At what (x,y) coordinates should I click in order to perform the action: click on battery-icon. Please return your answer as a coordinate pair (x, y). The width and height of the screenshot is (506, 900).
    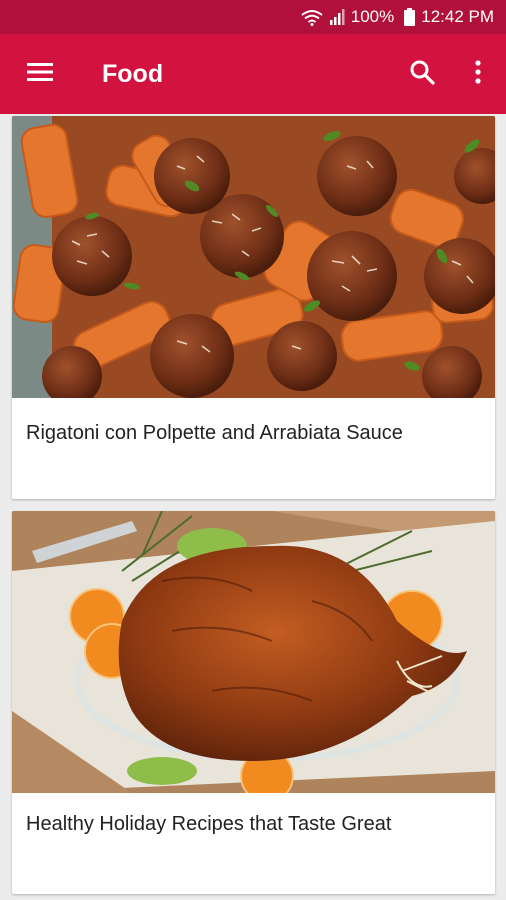
    Looking at the image, I should click on (410, 17).